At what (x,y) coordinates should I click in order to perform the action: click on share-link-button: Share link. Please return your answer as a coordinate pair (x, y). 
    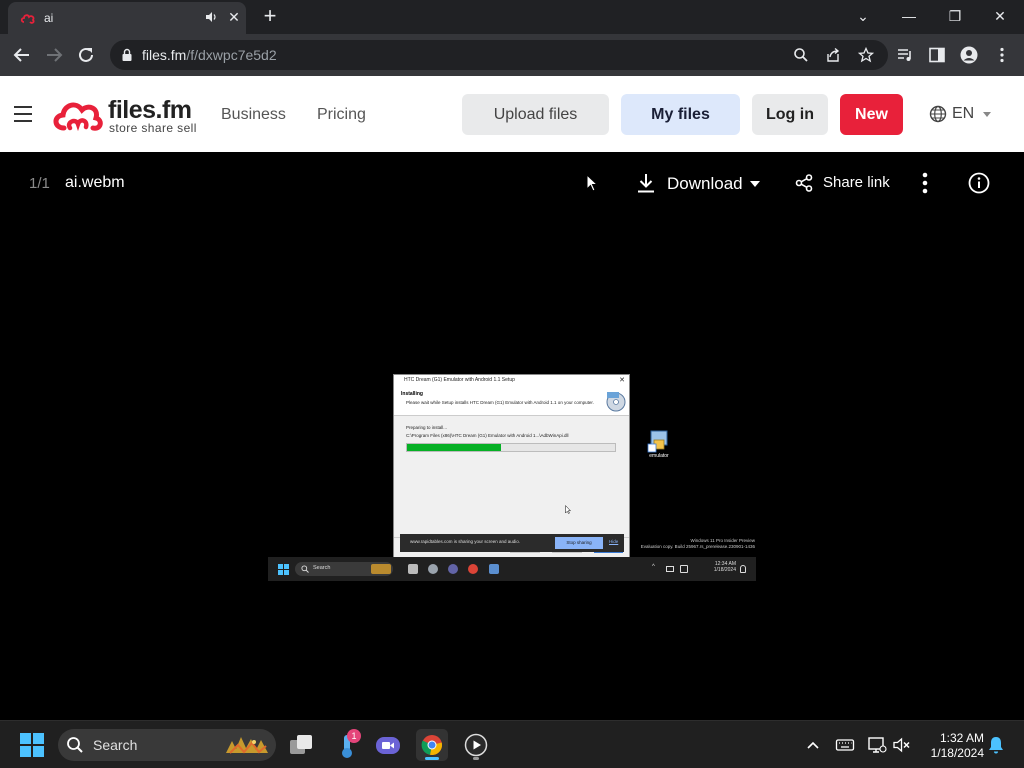
    Looking at the image, I should click on (856, 182).